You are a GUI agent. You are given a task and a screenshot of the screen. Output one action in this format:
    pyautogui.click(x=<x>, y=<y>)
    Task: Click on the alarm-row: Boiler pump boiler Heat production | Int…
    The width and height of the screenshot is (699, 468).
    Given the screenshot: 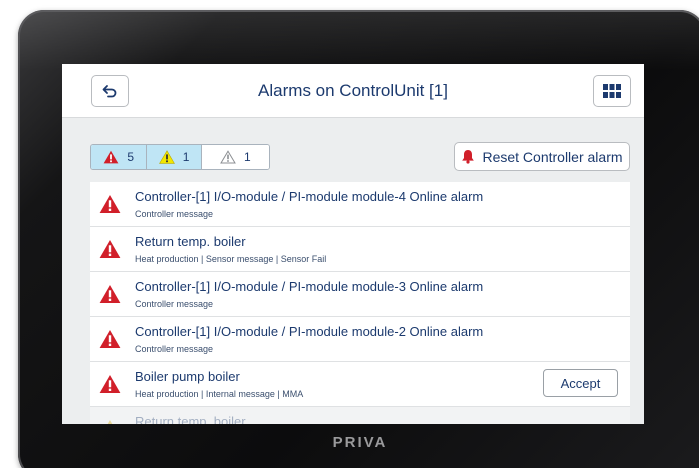 What is the action you would take?
    pyautogui.click(x=360, y=384)
    